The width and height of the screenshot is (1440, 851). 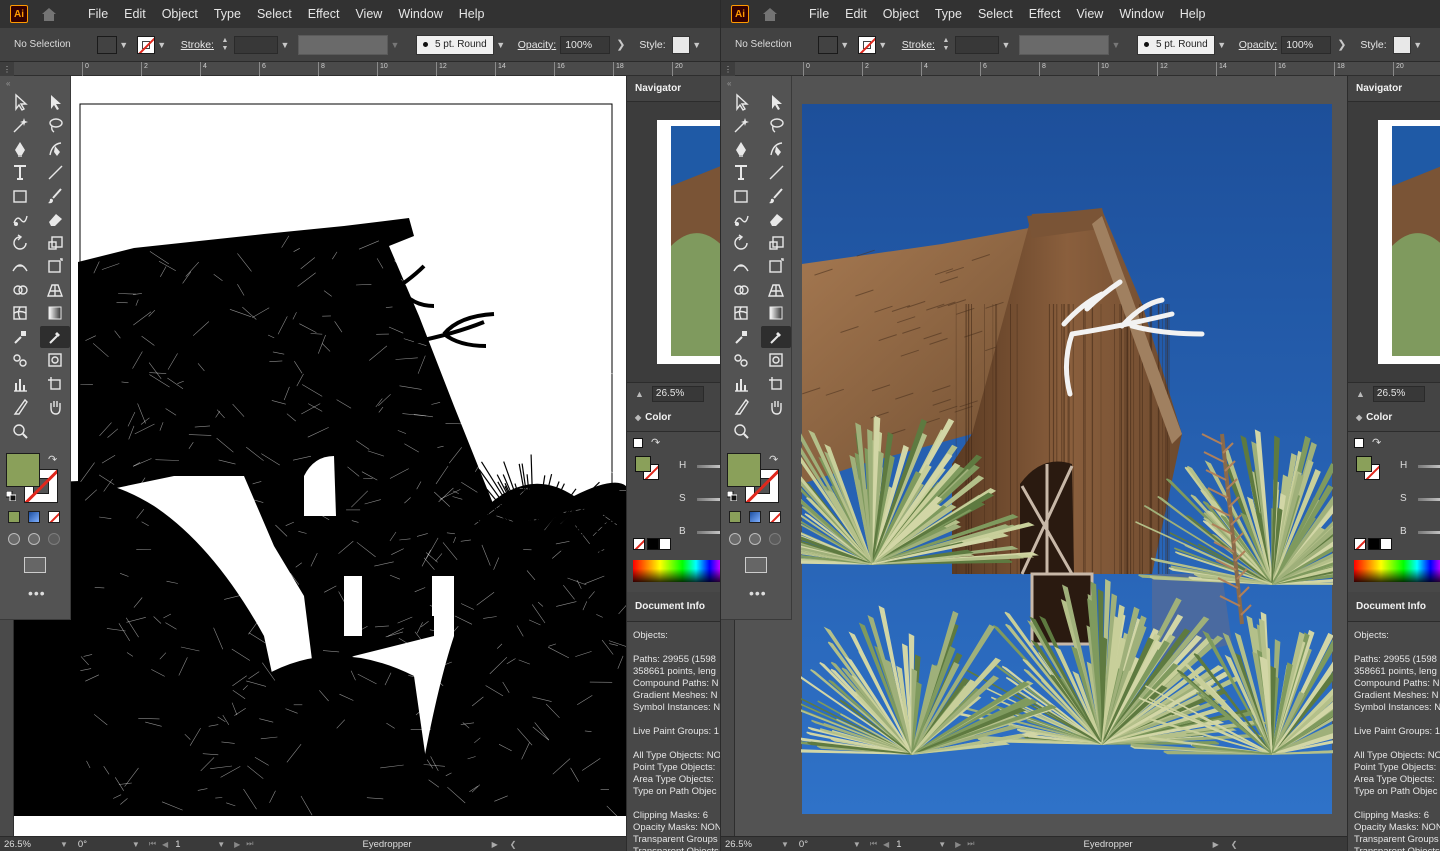 I want to click on ruler-origin-icon: ⋮, so click(x=728, y=69).